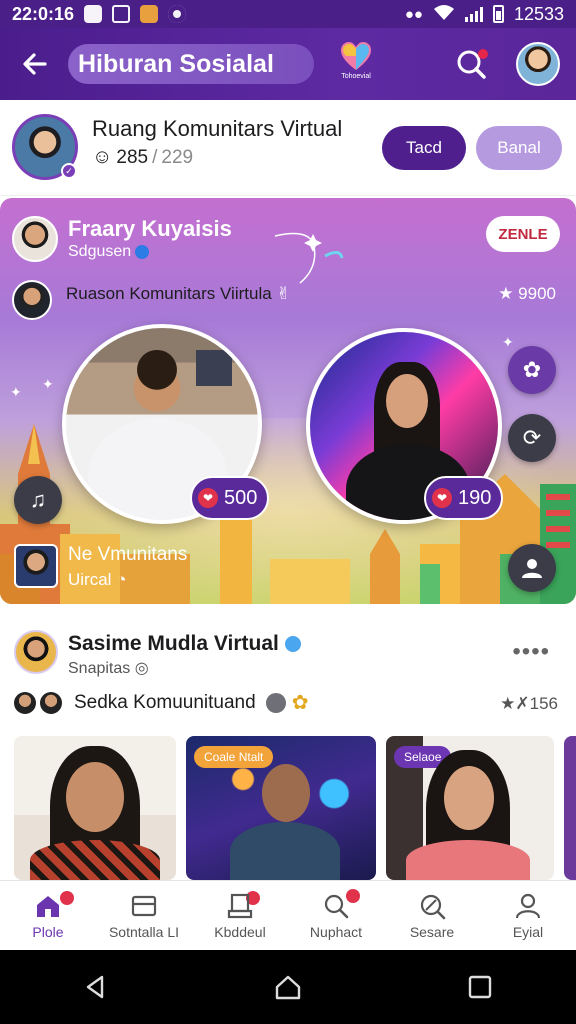  What do you see at coordinates (413, 14) in the screenshot?
I see `vibrate-icon: ●●` at bounding box center [413, 14].